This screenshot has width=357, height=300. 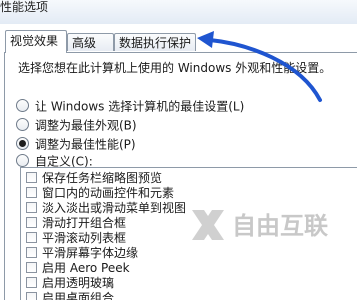 I want to click on radio-label: 让 Windows 选择计算机的最佳设置(L), so click(x=140, y=106).